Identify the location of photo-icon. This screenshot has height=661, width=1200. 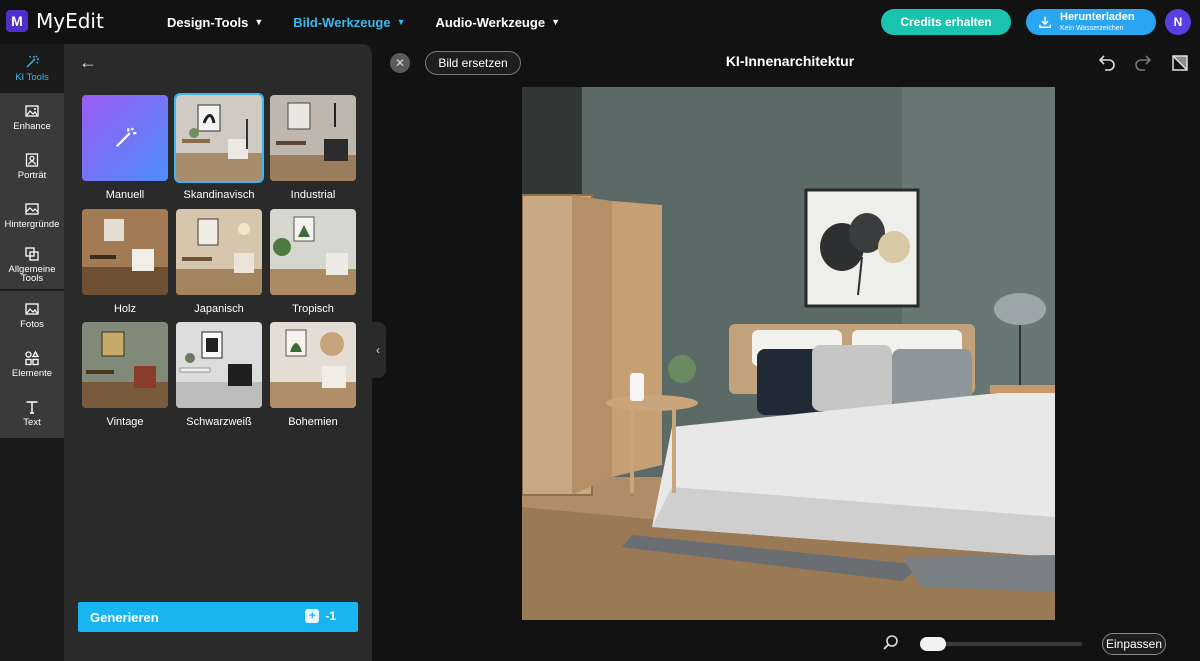
(32, 309).